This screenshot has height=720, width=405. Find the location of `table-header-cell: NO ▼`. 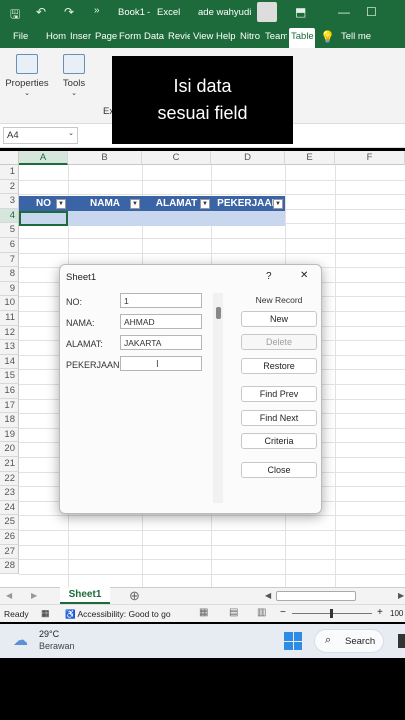

table-header-cell: NO ▼ is located at coordinates (43, 203).